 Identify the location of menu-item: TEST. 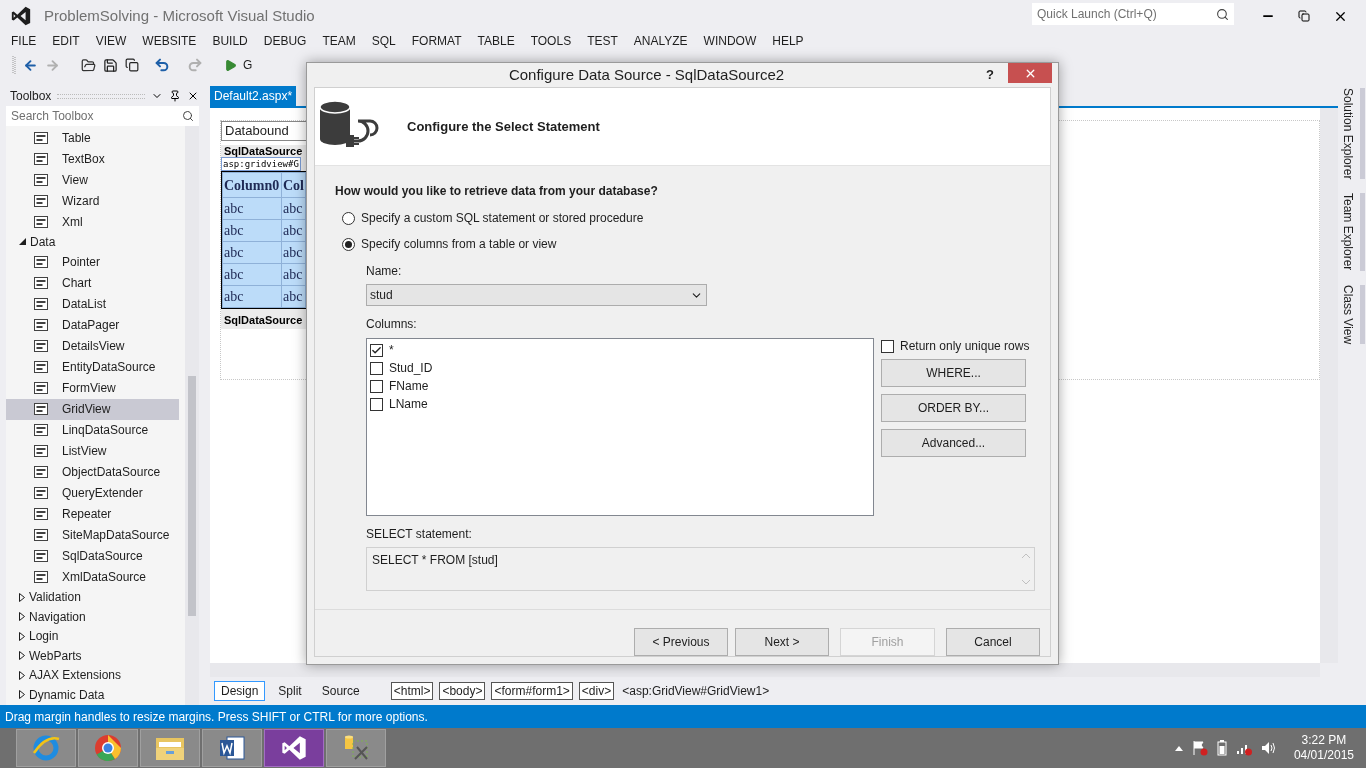
(602, 41).